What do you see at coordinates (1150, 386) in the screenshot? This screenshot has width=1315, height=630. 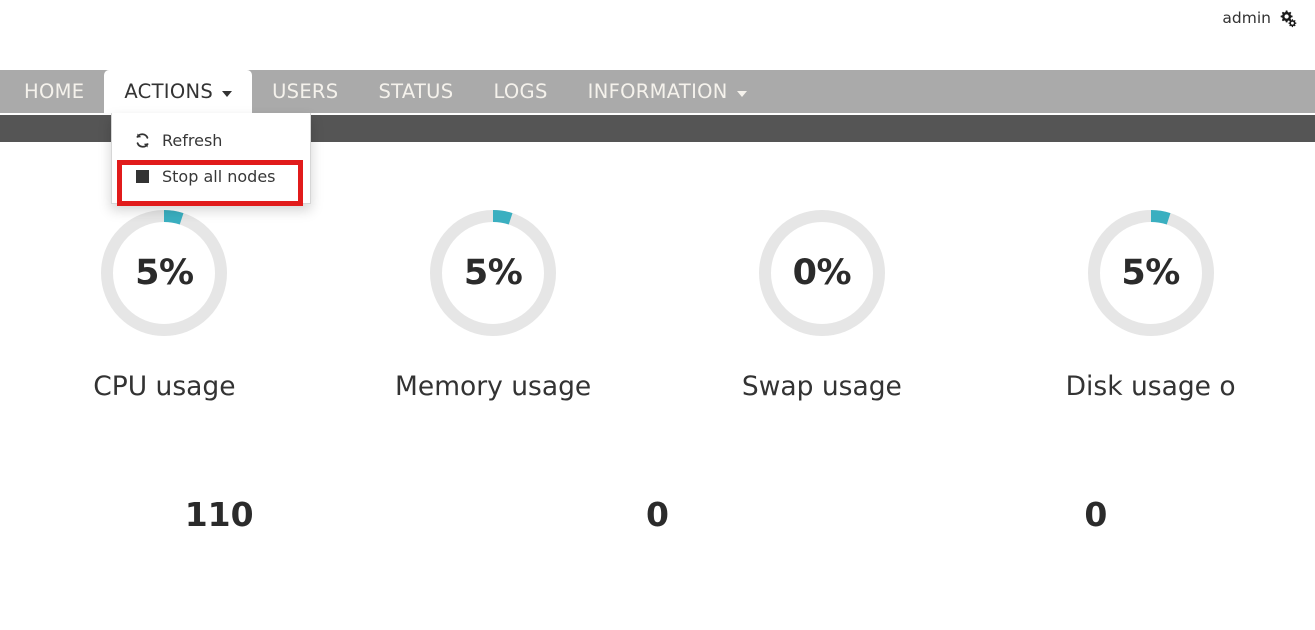 I see `gauge-label: Disk usage o` at bounding box center [1150, 386].